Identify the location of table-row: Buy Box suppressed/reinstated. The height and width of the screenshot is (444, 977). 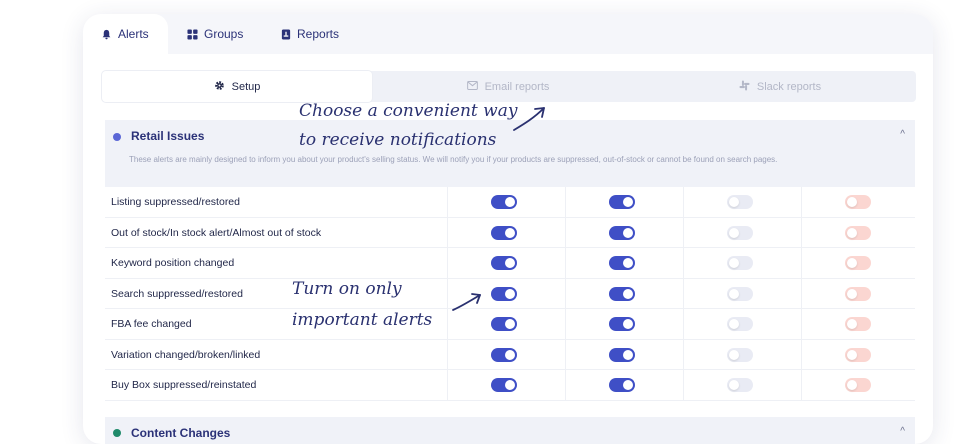
(510, 385).